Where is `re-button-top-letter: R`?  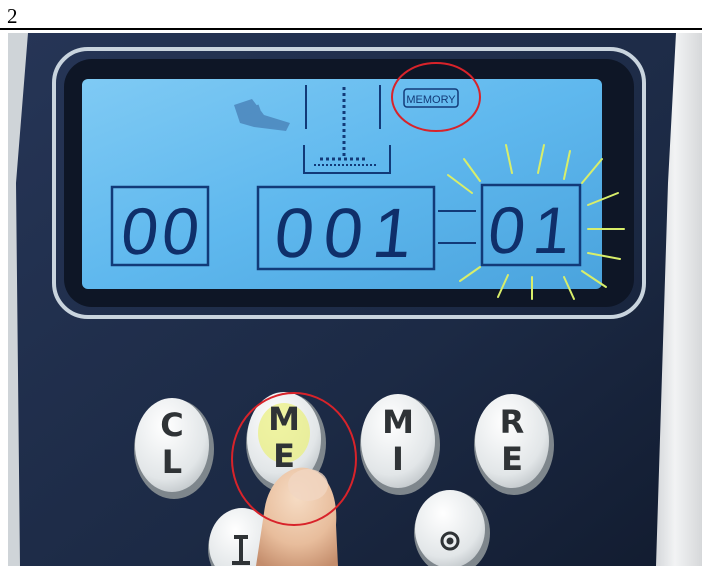
re-button-top-letter: R is located at coordinates (512, 422).